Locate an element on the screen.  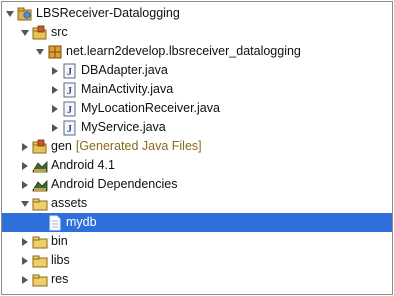
tree-item-assets: assets is located at coordinates (197, 203).